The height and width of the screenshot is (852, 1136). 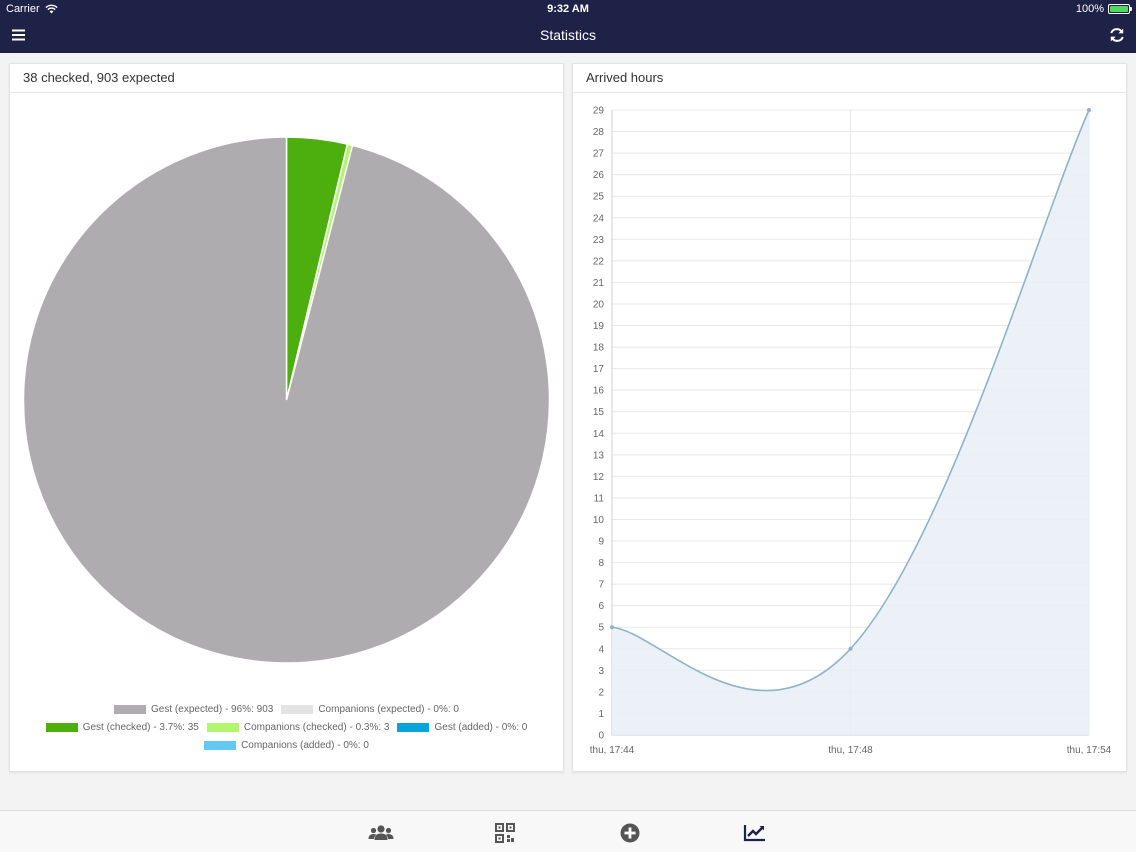 I want to click on y-tick-label: 6, so click(x=601, y=606).